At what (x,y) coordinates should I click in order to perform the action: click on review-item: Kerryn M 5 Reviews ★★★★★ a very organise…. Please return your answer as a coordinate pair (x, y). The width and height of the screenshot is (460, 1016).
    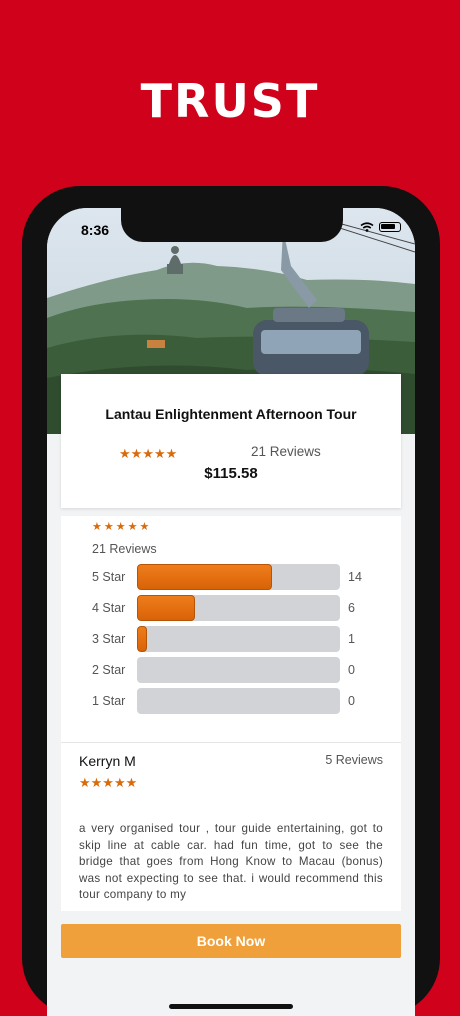
    Looking at the image, I should click on (231, 826).